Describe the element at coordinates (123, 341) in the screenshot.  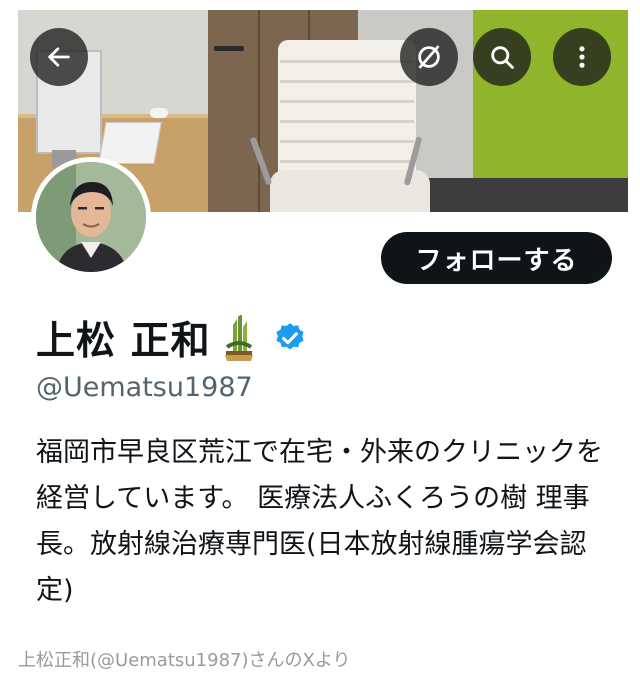
I see `display-name: 上松 正和` at that location.